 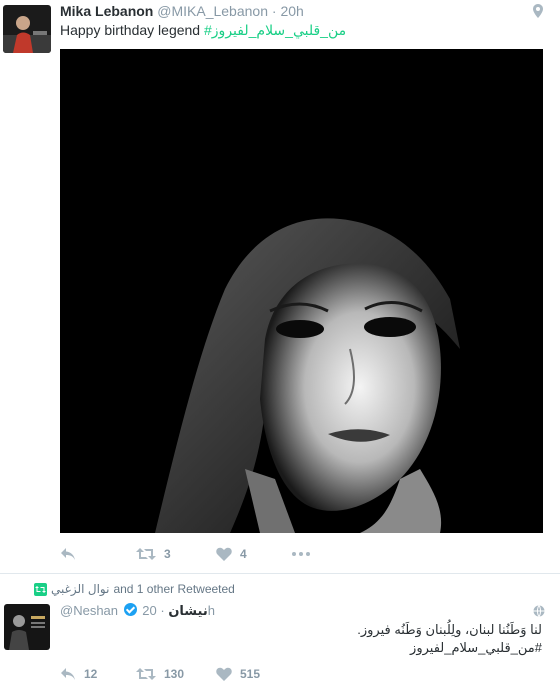 I want to click on author-handle: @Neshan, so click(x=89, y=610).